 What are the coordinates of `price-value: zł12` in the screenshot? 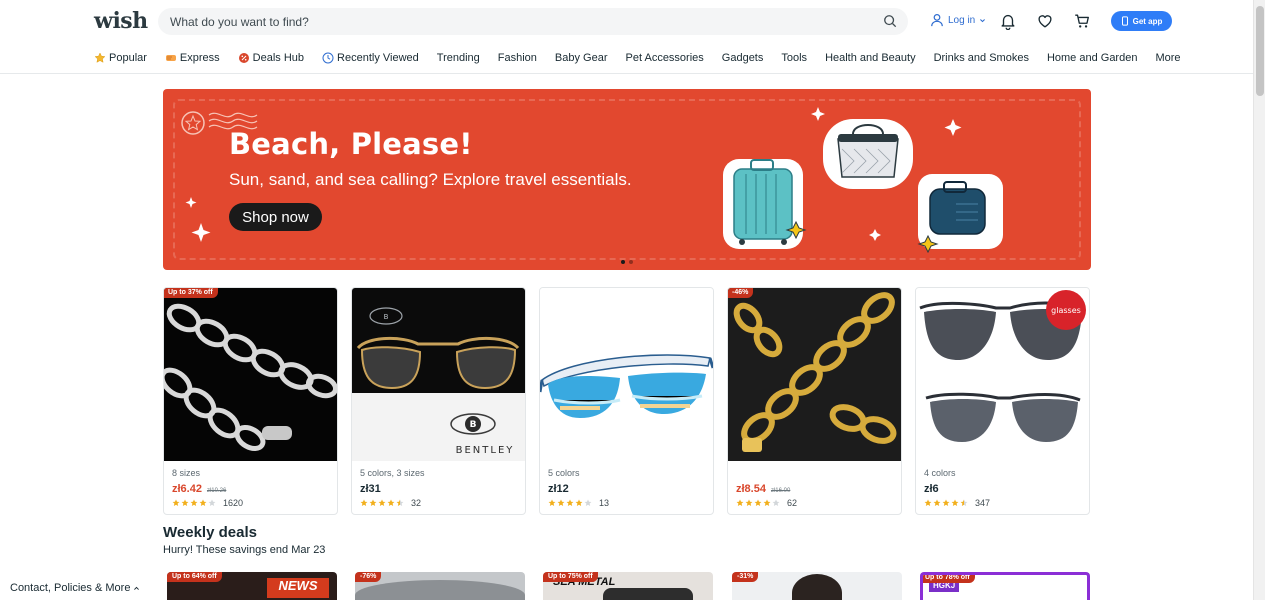 It's located at (558, 489).